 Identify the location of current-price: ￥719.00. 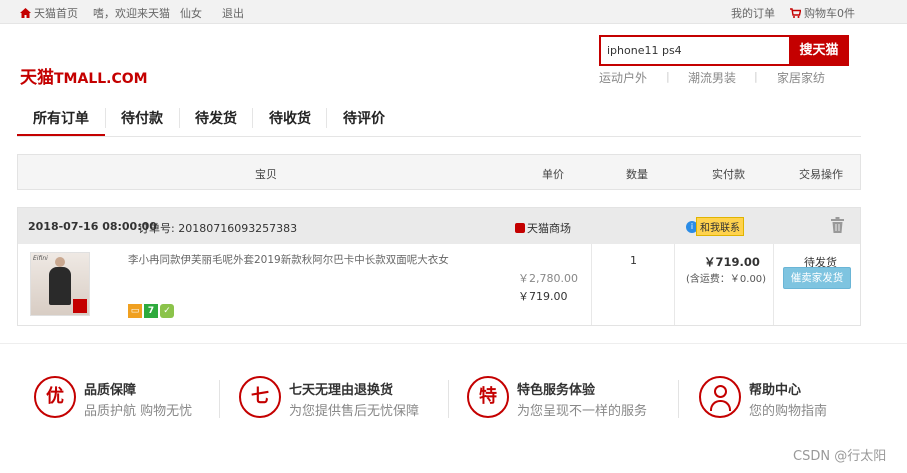
(543, 296).